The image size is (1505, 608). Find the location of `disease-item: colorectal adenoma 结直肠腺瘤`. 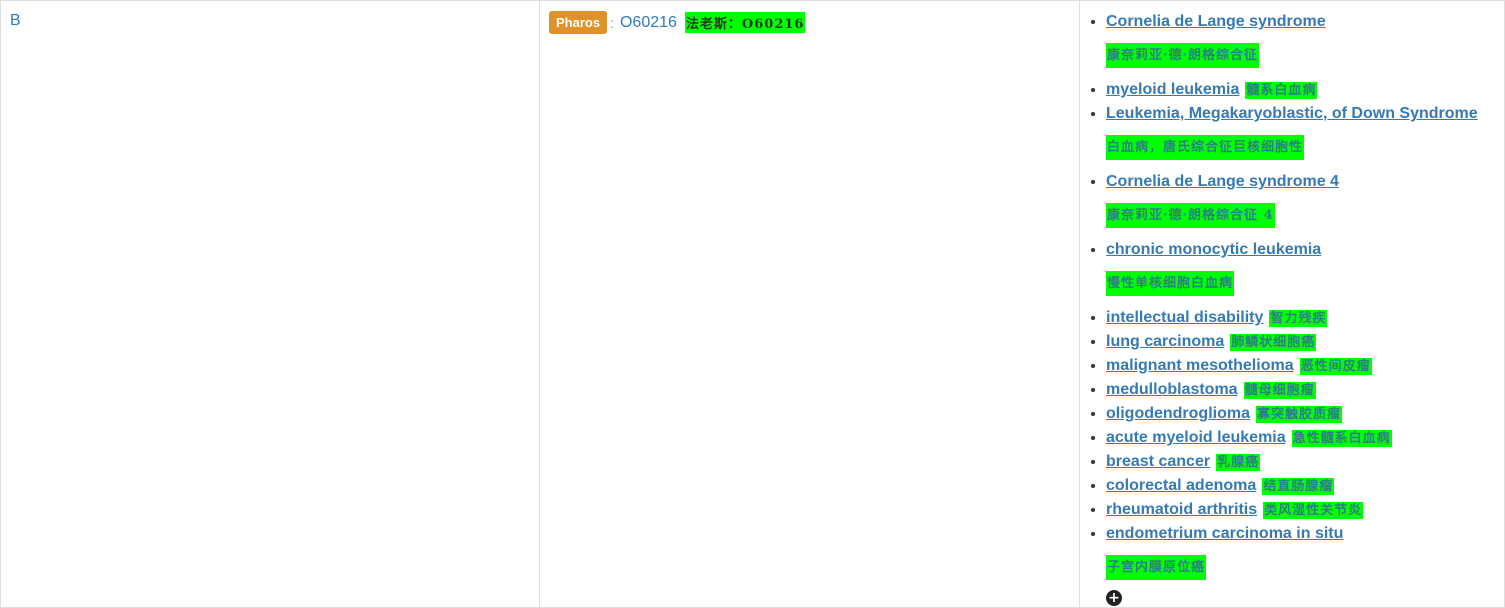

disease-item: colorectal adenoma 结直肠腺瘤 is located at coordinates (1301, 486).